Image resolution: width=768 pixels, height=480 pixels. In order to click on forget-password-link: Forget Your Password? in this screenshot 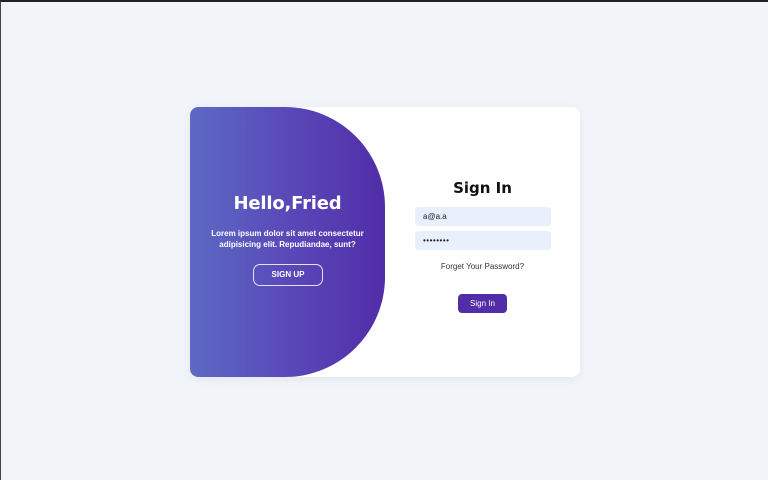, I will do `click(482, 266)`.